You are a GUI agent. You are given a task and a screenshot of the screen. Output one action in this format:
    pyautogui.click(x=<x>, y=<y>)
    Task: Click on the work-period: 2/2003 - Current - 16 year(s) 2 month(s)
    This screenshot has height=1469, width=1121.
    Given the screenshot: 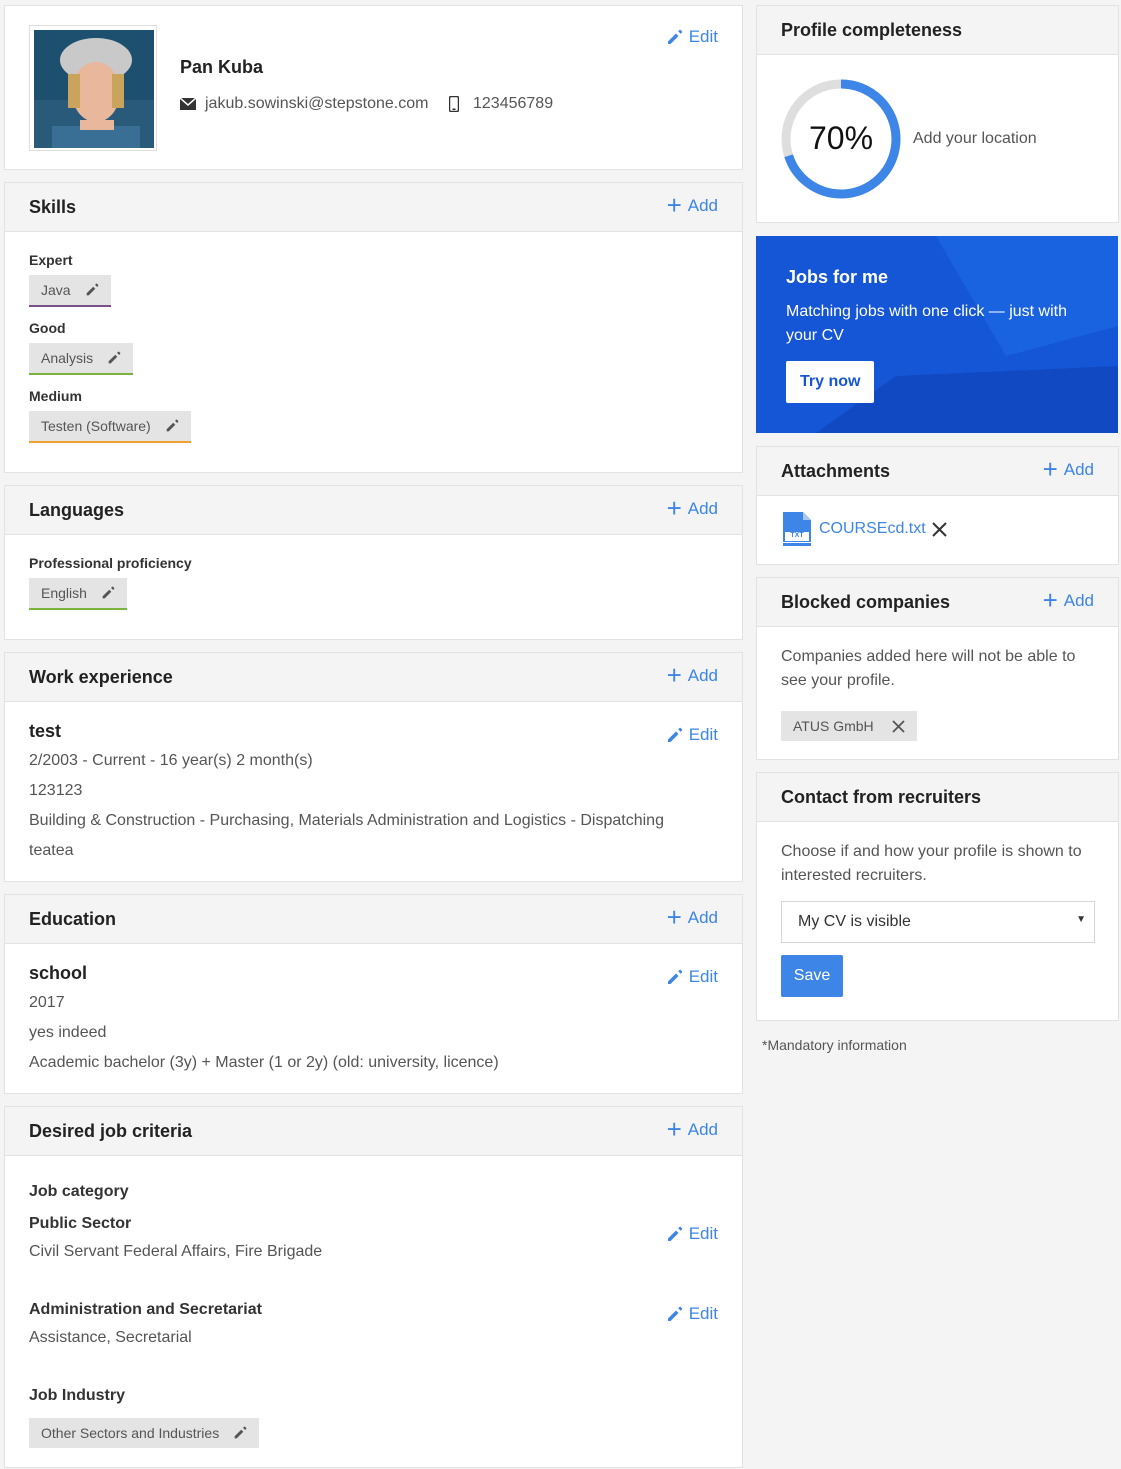 What is the action you would take?
    pyautogui.click(x=171, y=760)
    